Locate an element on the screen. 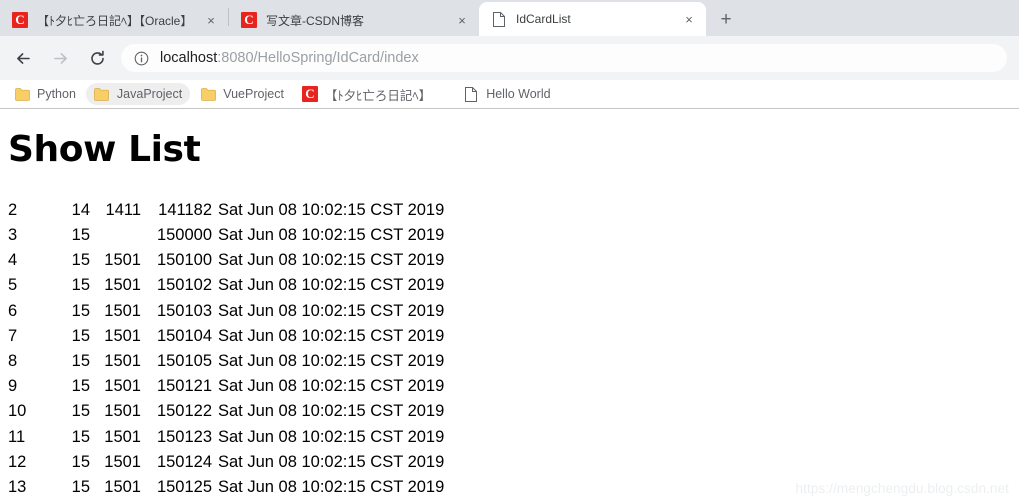  tab-title: 写文章-CSDN博客 is located at coordinates (315, 20).